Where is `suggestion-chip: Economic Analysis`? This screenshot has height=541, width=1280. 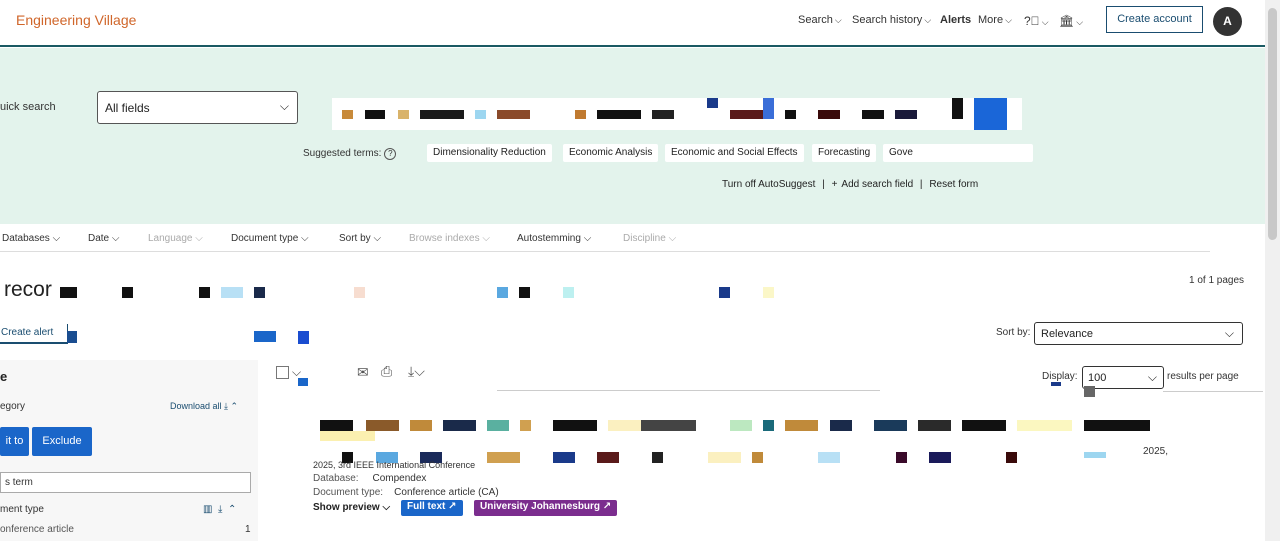 suggestion-chip: Economic Analysis is located at coordinates (611, 153).